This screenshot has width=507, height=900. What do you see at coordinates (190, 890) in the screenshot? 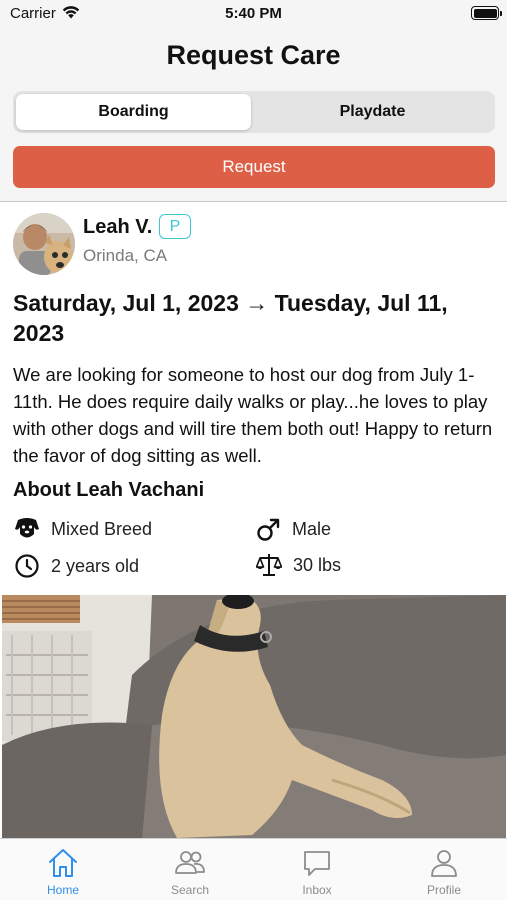
I see `tab-search-label: Search` at bounding box center [190, 890].